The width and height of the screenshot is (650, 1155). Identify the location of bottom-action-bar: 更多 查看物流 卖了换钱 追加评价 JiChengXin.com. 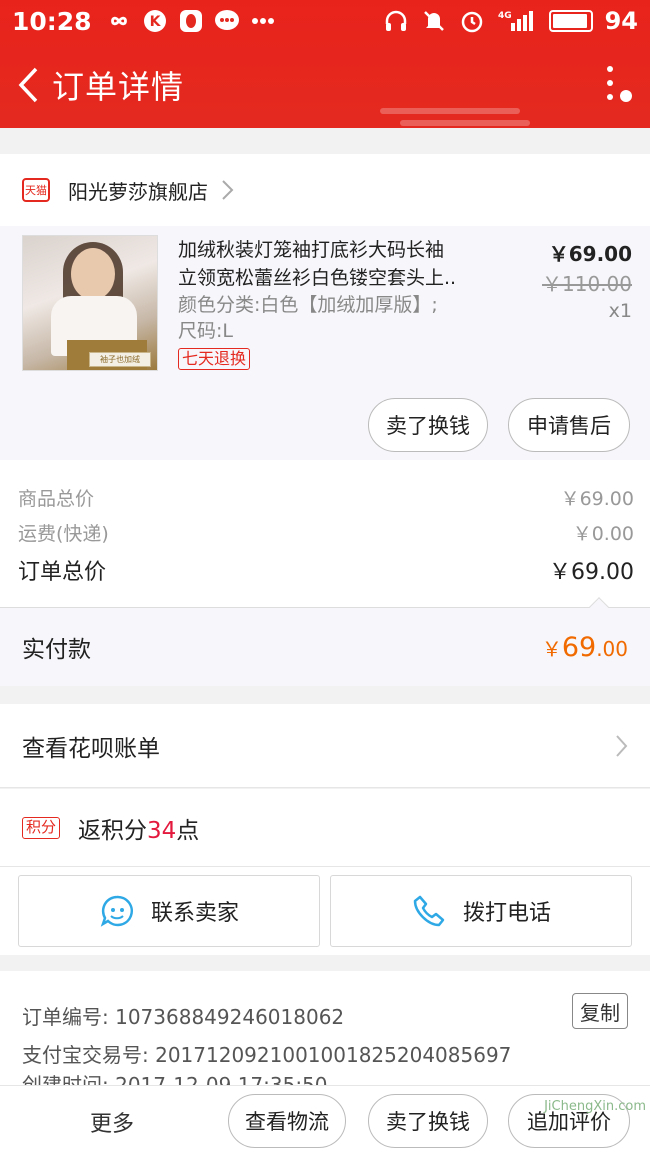
(325, 1120).